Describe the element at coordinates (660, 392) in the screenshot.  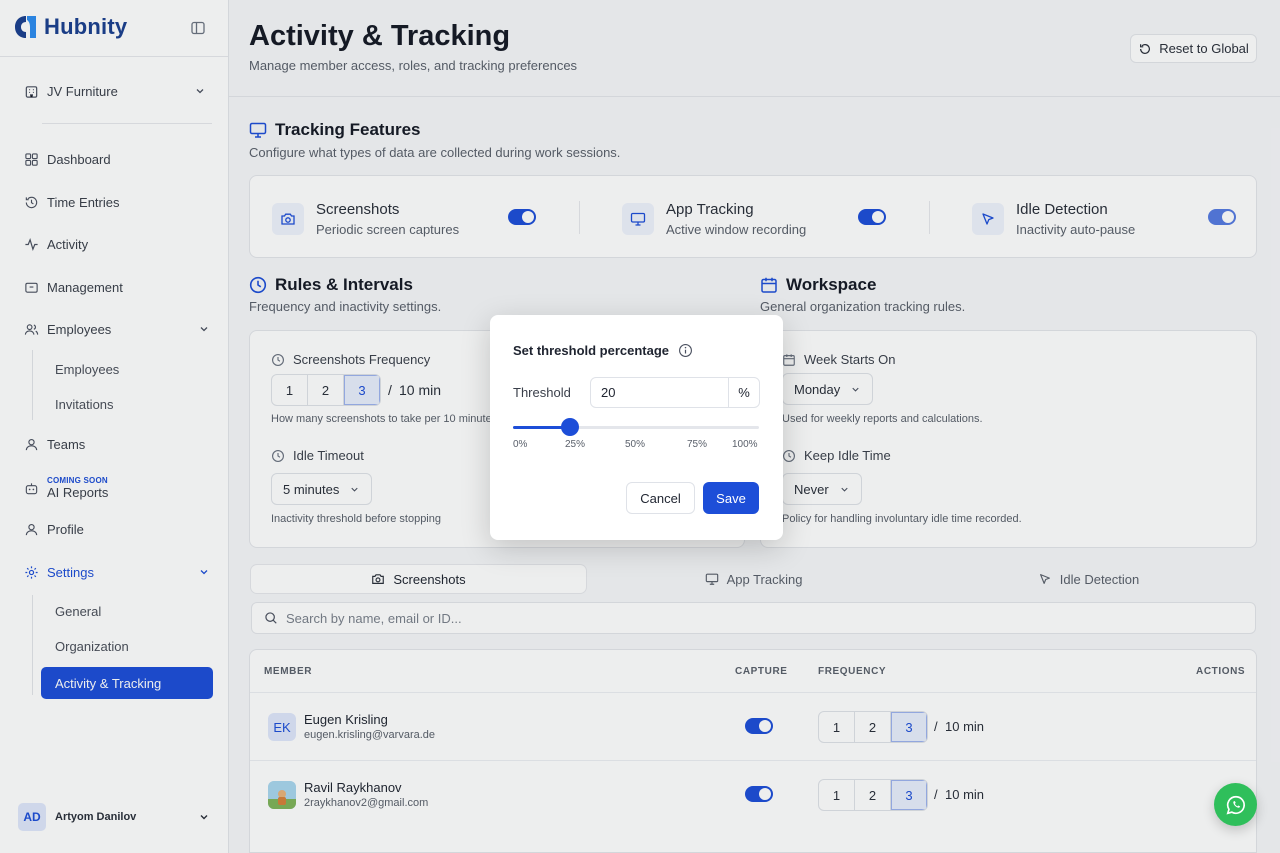
I see `threshold-value: 20` at that location.